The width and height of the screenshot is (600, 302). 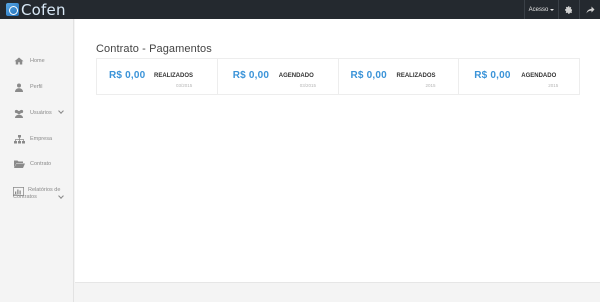 I want to click on folder-open-icon, so click(x=19, y=164).